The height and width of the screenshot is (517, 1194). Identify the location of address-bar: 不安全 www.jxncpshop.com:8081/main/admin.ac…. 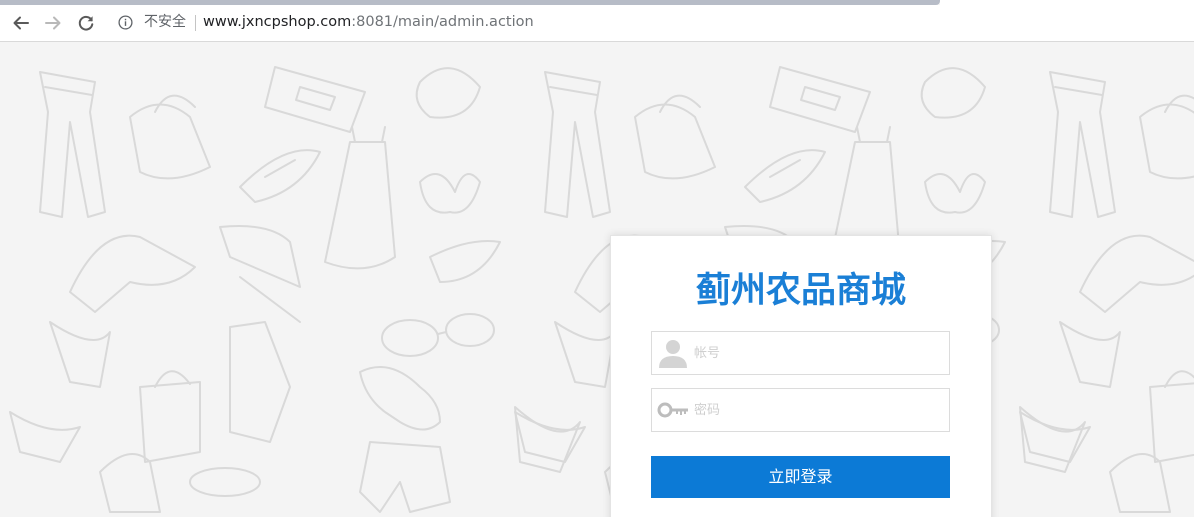
(651, 22).